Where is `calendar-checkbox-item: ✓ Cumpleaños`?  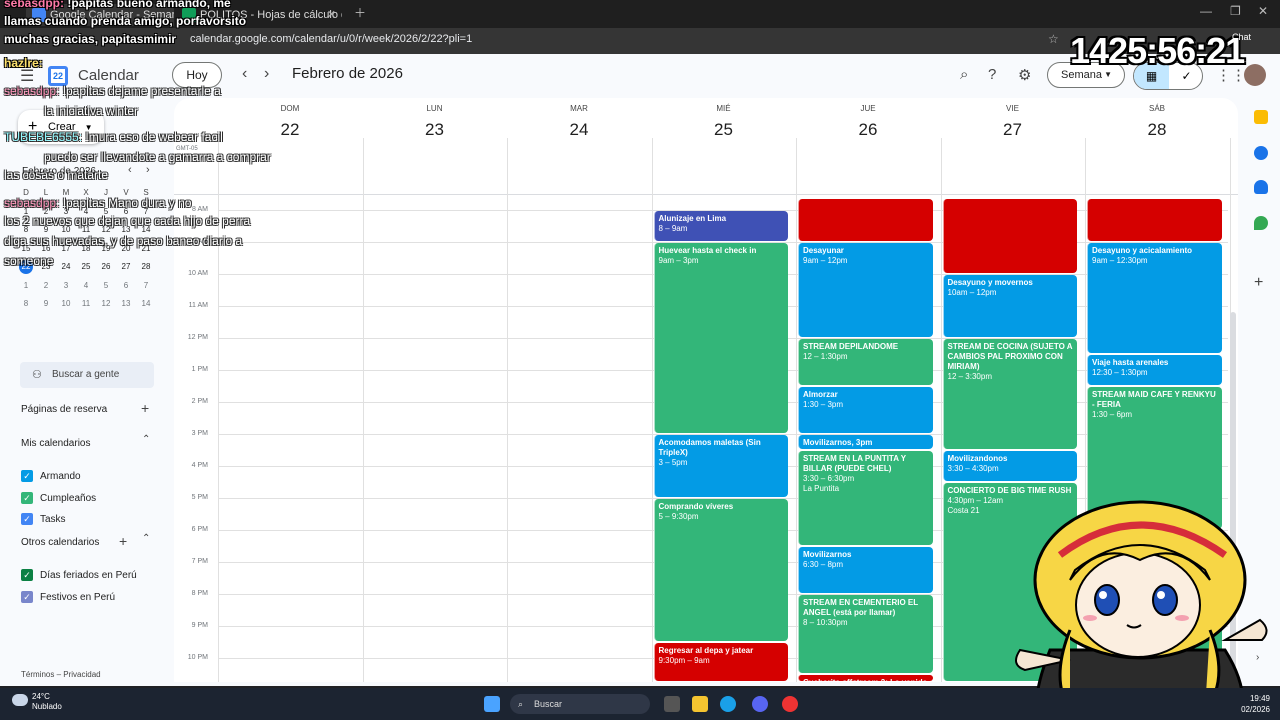
calendar-checkbox-item: ✓ Cumpleaños is located at coordinates (58, 498).